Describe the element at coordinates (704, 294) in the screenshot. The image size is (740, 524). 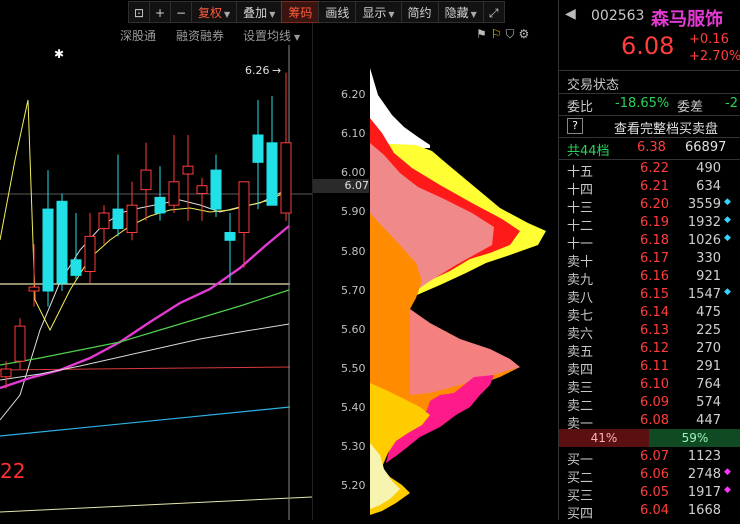
I see `level-volume: 1547` at that location.